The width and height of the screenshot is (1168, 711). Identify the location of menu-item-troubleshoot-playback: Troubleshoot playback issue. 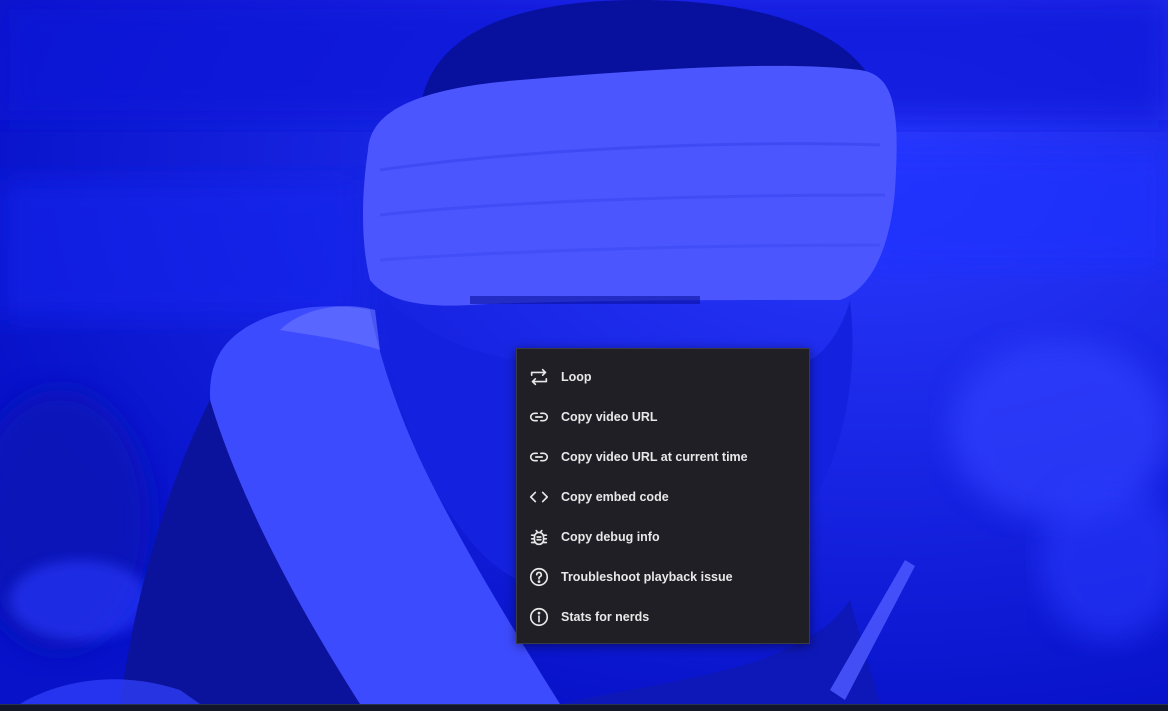
(663, 577).